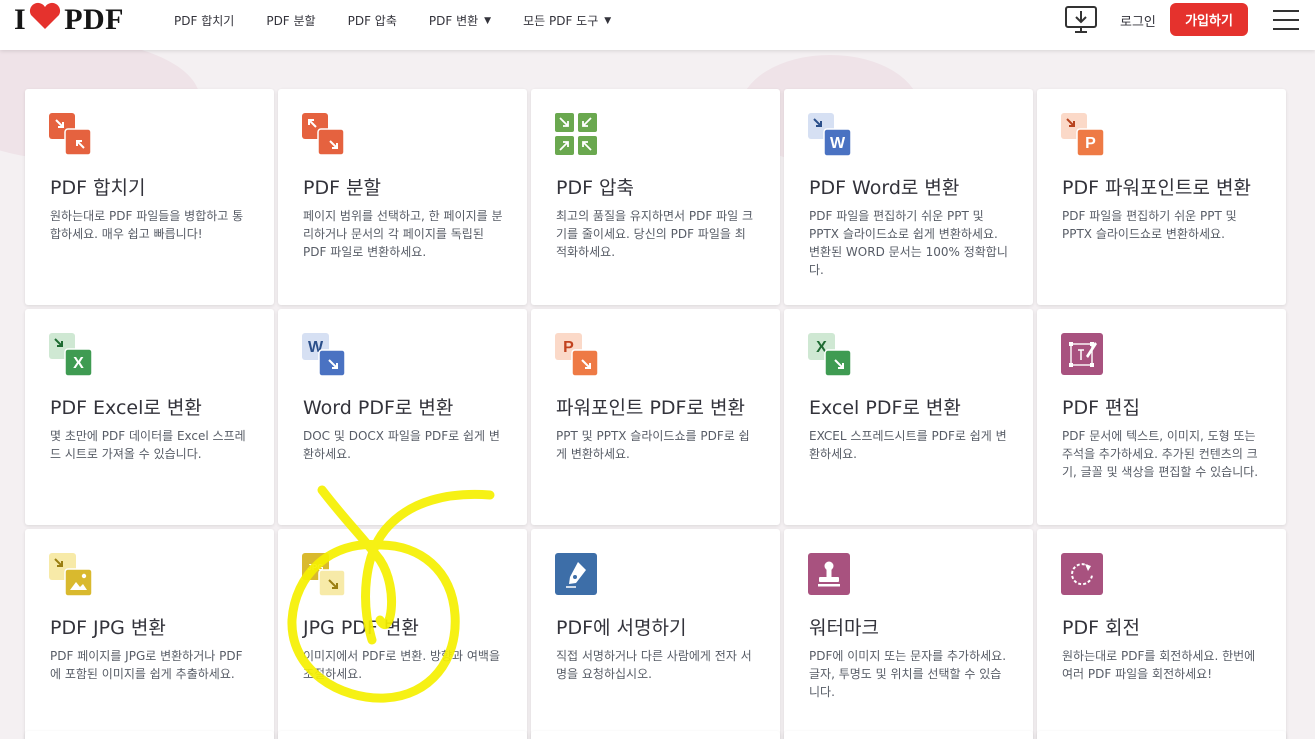 The image size is (1315, 739). What do you see at coordinates (1209, 19) in the screenshot?
I see `signup-button: 가입하기` at bounding box center [1209, 19].